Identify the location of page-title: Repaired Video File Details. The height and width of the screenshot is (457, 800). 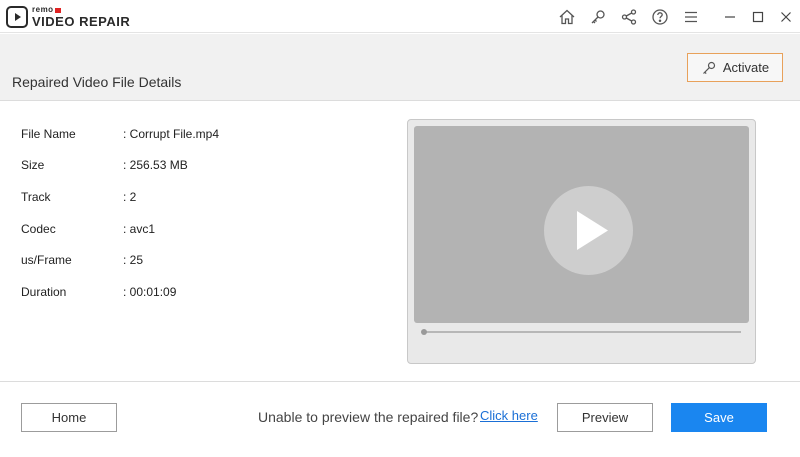
(97, 82).